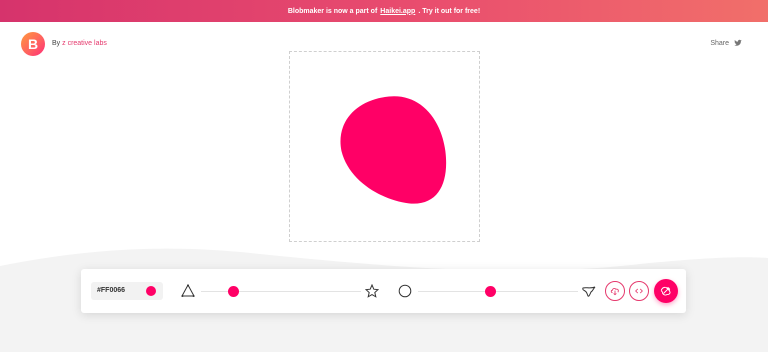  I want to click on download-icon, so click(614, 292).